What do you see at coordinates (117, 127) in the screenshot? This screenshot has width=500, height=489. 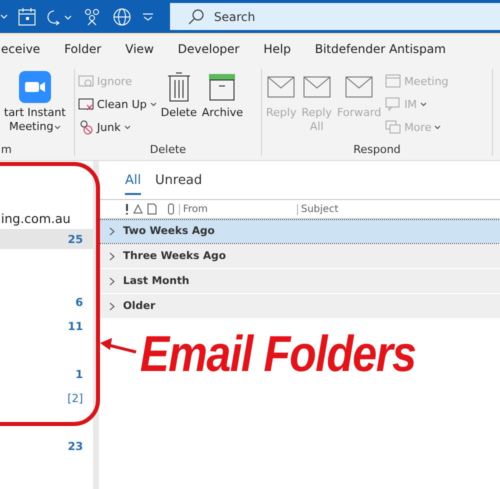 I see `ribbon-small-button: Junk` at bounding box center [117, 127].